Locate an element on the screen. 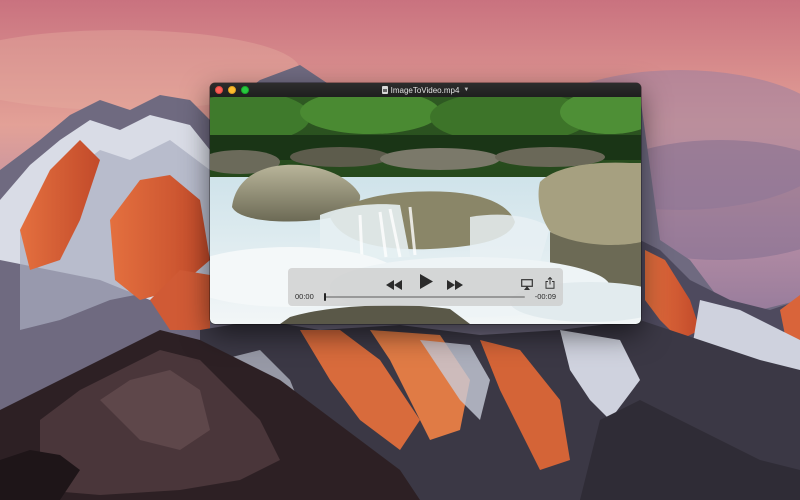  mp4-document-icon is located at coordinates (384, 90).